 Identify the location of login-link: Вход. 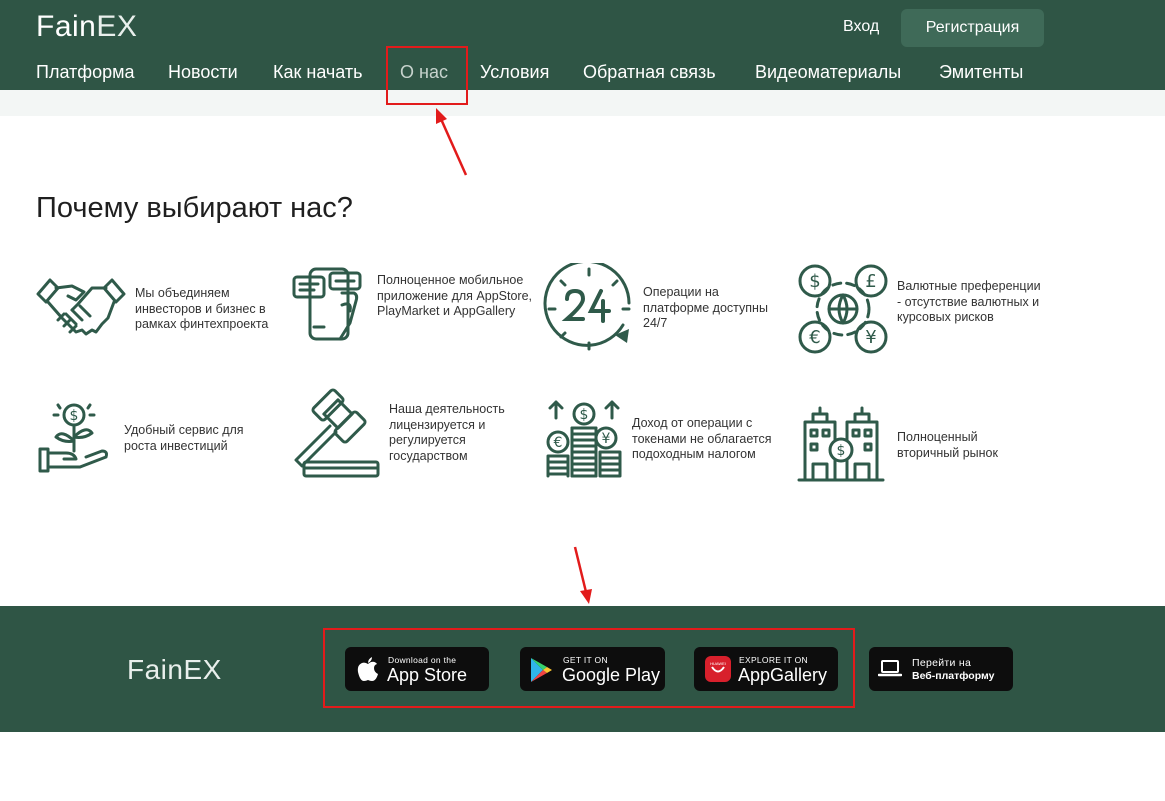
(861, 27).